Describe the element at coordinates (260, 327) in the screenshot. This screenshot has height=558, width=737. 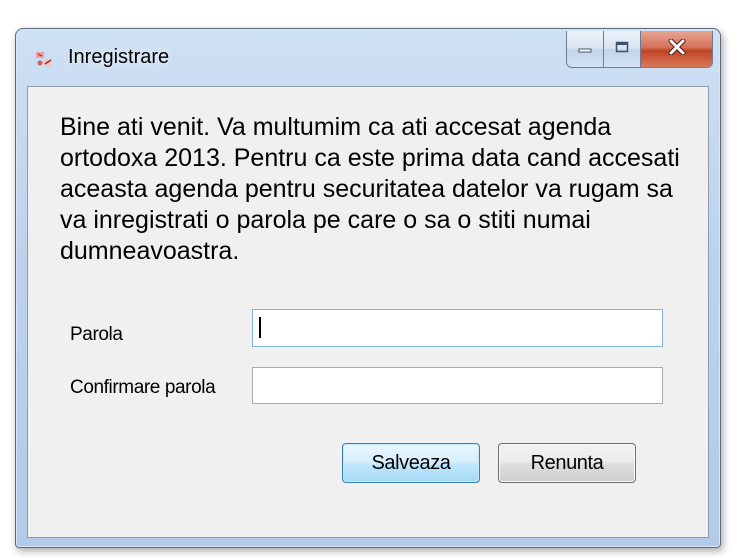
I see `text-caret` at that location.